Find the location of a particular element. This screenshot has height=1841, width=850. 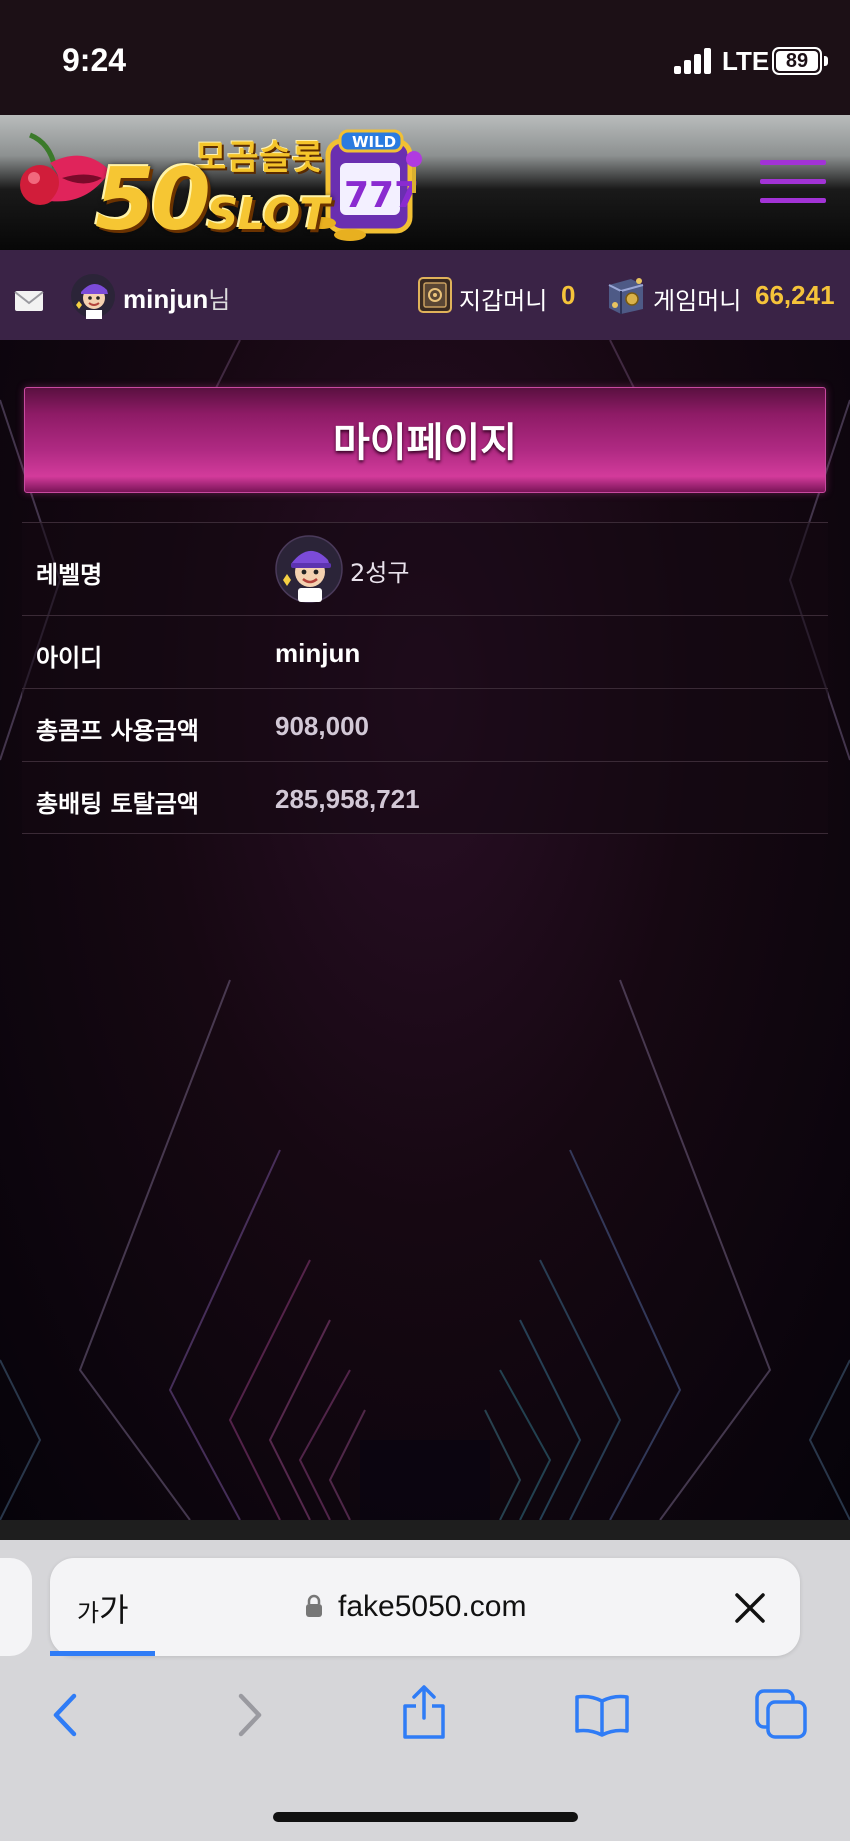

tabs-icon is located at coordinates (781, 1714).